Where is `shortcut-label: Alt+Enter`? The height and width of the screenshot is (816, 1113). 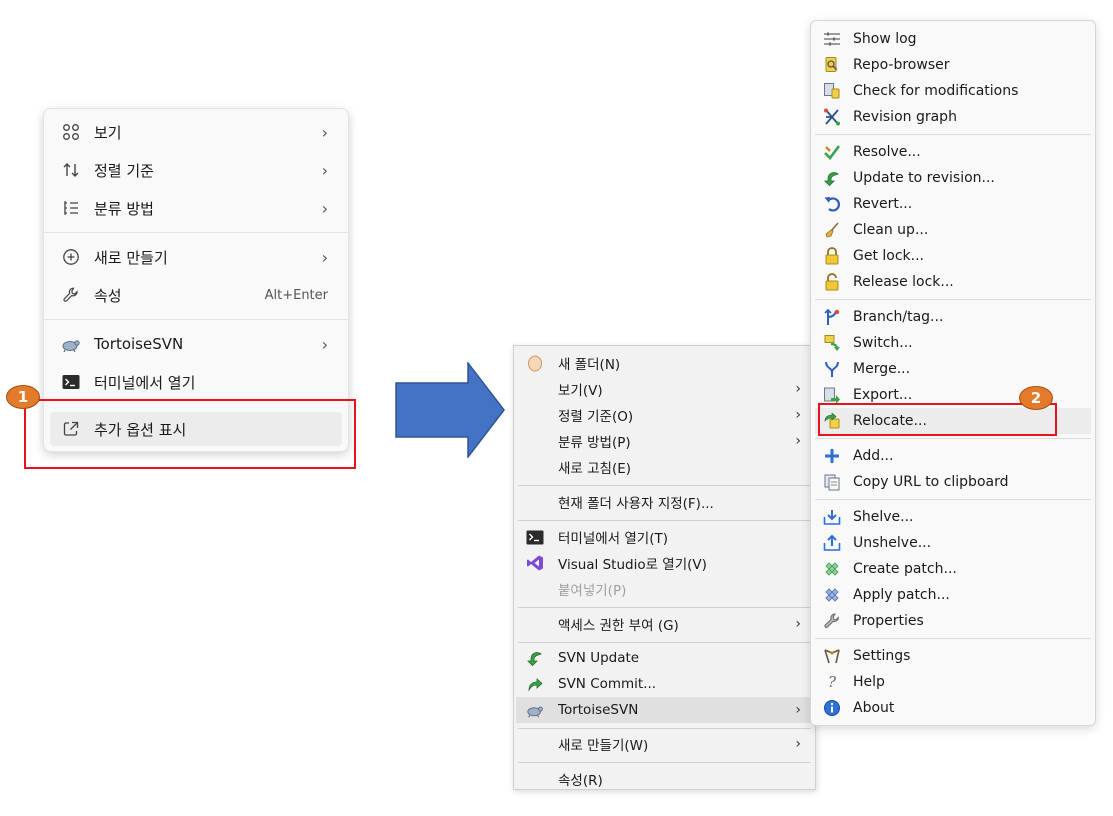 shortcut-label: Alt+Enter is located at coordinates (296, 295).